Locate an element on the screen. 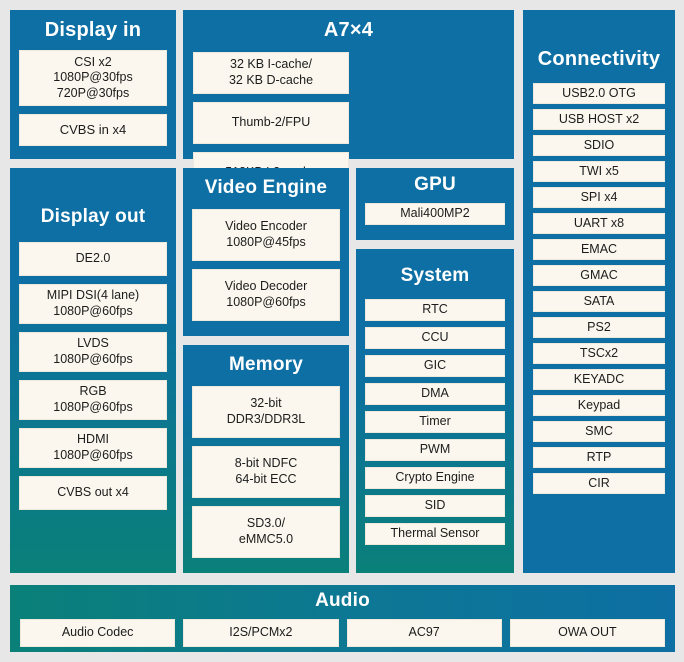 This screenshot has width=684, height=662. cell-line: CIR is located at coordinates (599, 482).